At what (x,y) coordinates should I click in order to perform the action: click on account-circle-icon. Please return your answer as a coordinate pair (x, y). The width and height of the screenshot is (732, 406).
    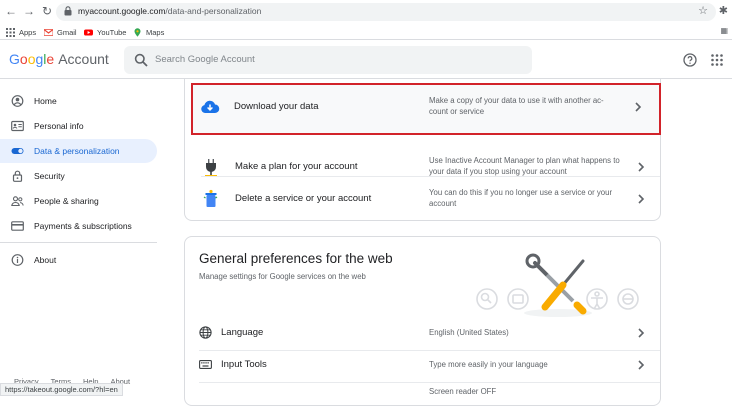
    Looking at the image, I should click on (17, 101).